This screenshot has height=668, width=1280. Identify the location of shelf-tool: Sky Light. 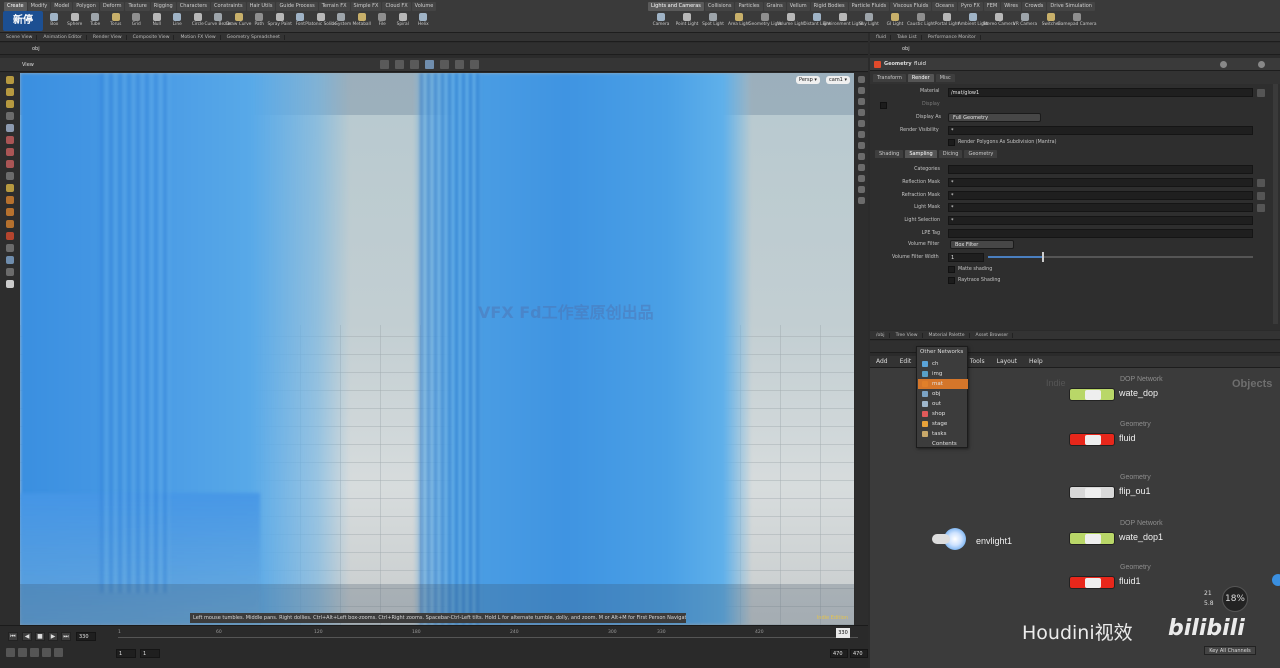
(869, 22).